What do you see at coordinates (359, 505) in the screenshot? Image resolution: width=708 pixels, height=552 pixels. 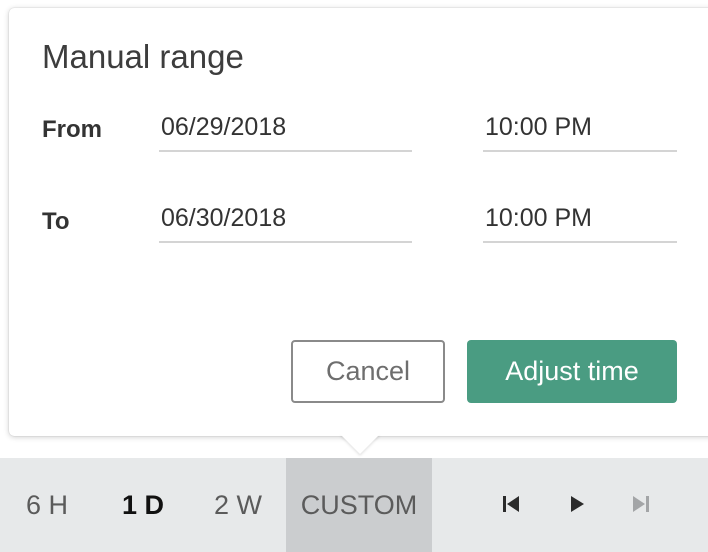 I see `range-custom-button: CUSTOM` at bounding box center [359, 505].